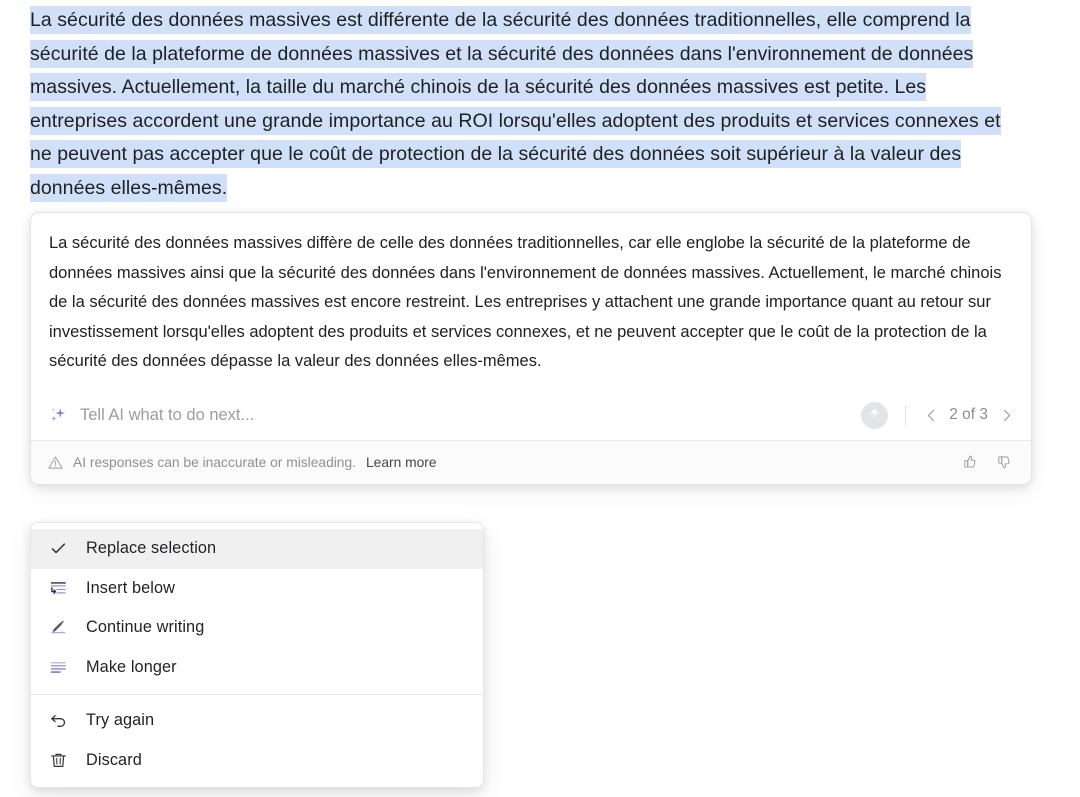 The height and width of the screenshot is (797, 1080). Describe the element at coordinates (931, 415) in the screenshot. I see `chevron-left-icon` at that location.